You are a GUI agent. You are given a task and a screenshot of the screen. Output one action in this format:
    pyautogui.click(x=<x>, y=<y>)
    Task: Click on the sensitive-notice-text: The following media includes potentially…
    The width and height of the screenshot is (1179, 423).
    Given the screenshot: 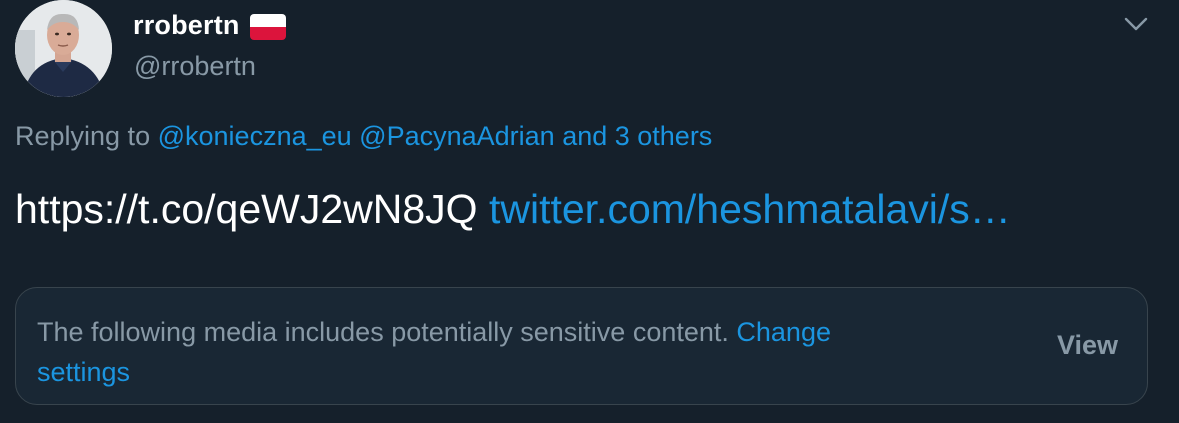 What is the action you would take?
    pyautogui.click(x=383, y=332)
    